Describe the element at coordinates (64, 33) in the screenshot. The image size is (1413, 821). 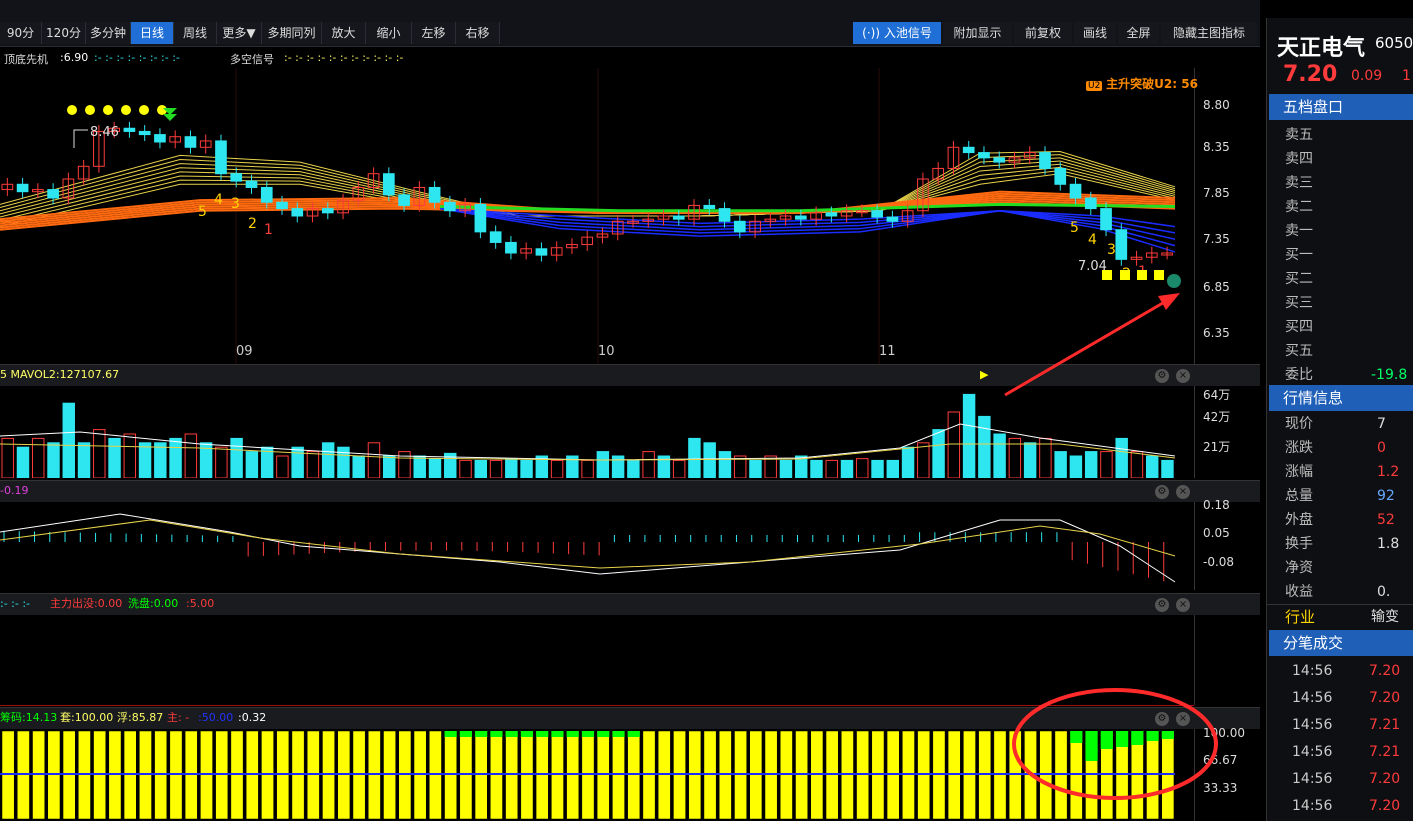
I see `period-button-1: 120分` at that location.